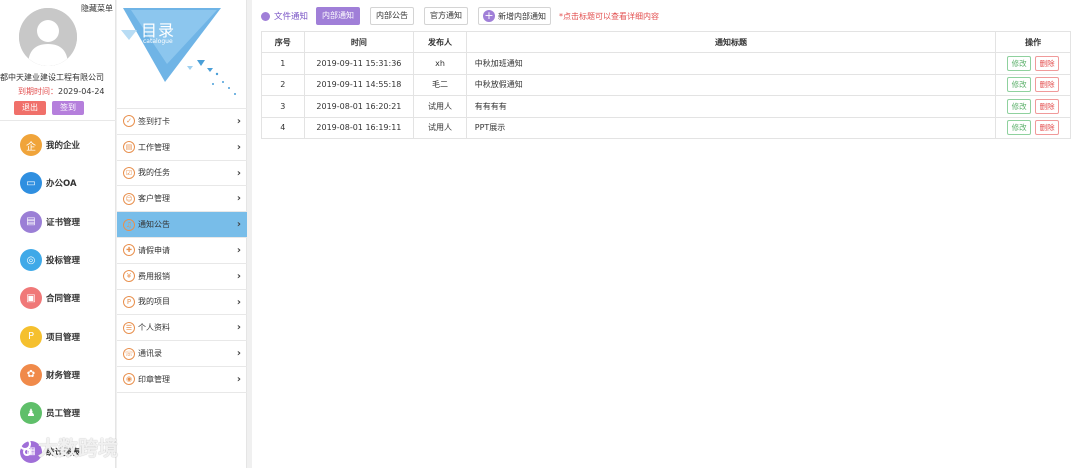  I want to click on logout-button: 退出, so click(30, 108).